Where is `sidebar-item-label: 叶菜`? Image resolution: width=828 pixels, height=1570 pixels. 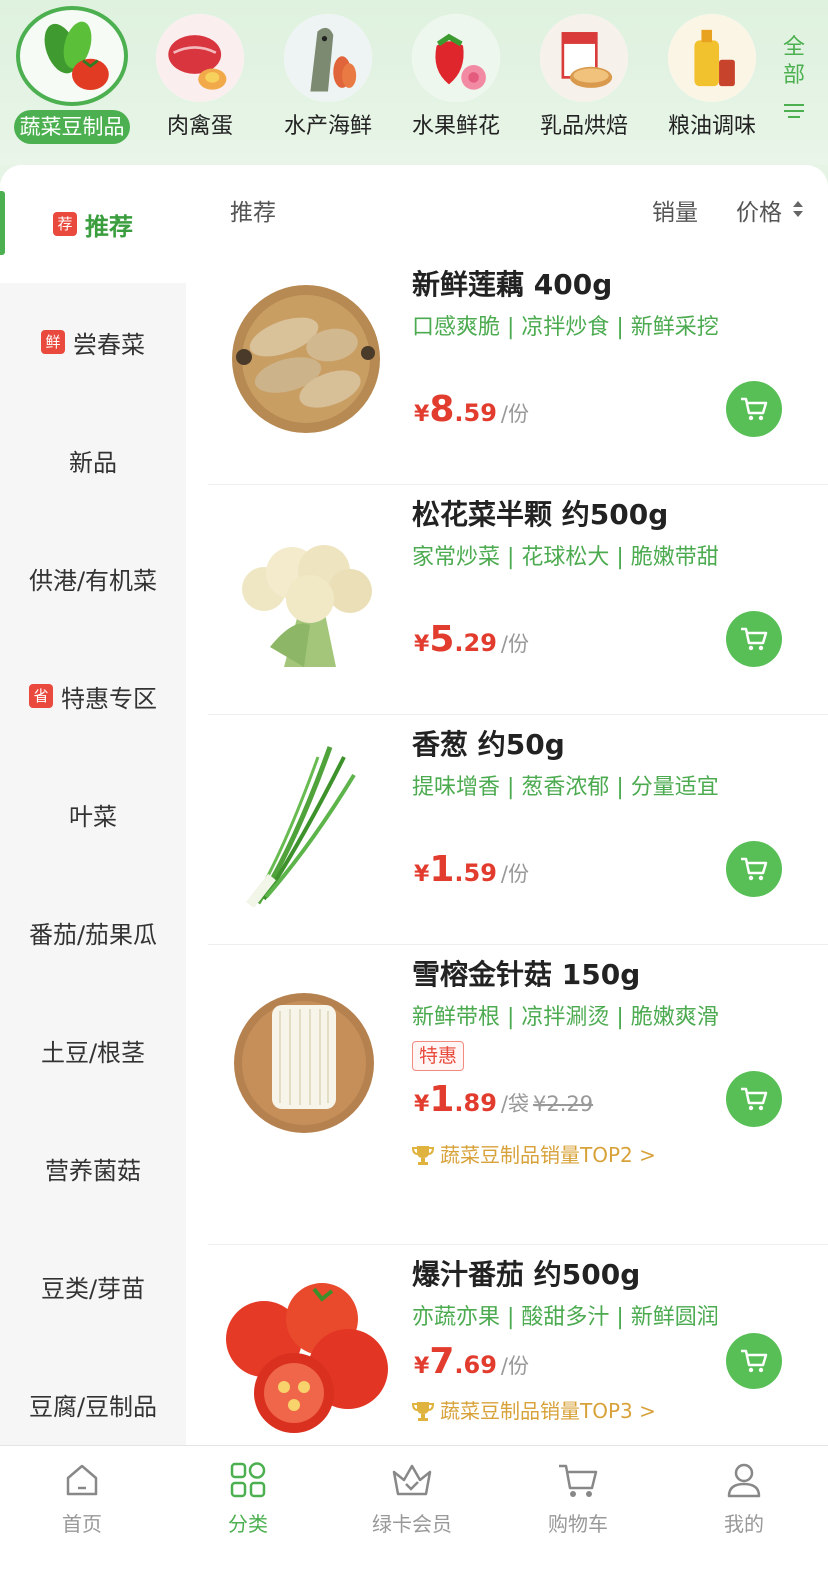 sidebar-item-label: 叶菜 is located at coordinates (93, 816).